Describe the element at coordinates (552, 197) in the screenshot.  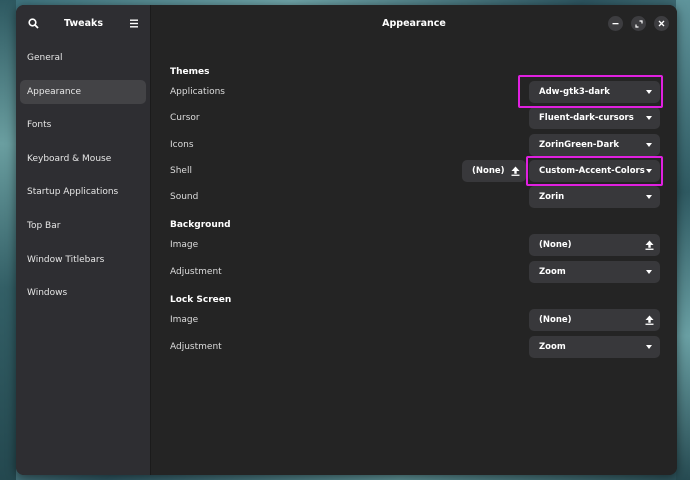
I see `sound-theme-value: Zorin` at that location.